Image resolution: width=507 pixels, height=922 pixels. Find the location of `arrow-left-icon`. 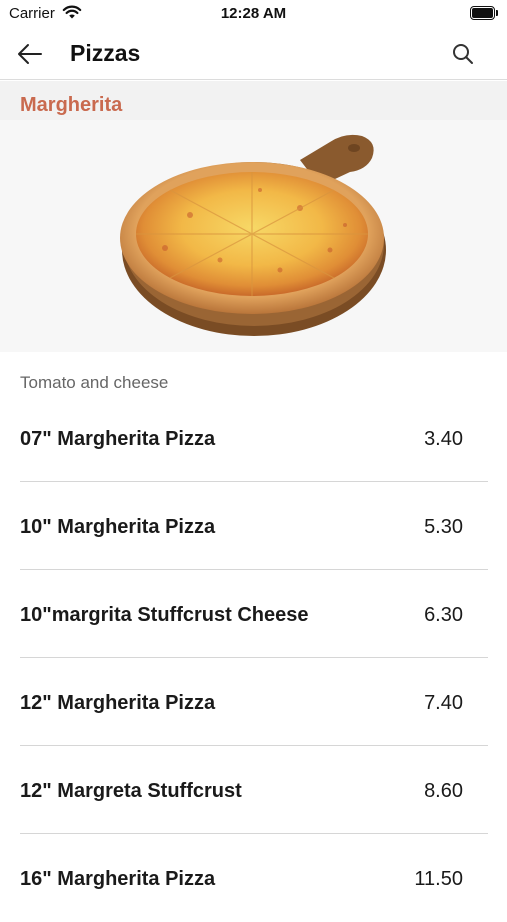

arrow-left-icon is located at coordinates (30, 54).